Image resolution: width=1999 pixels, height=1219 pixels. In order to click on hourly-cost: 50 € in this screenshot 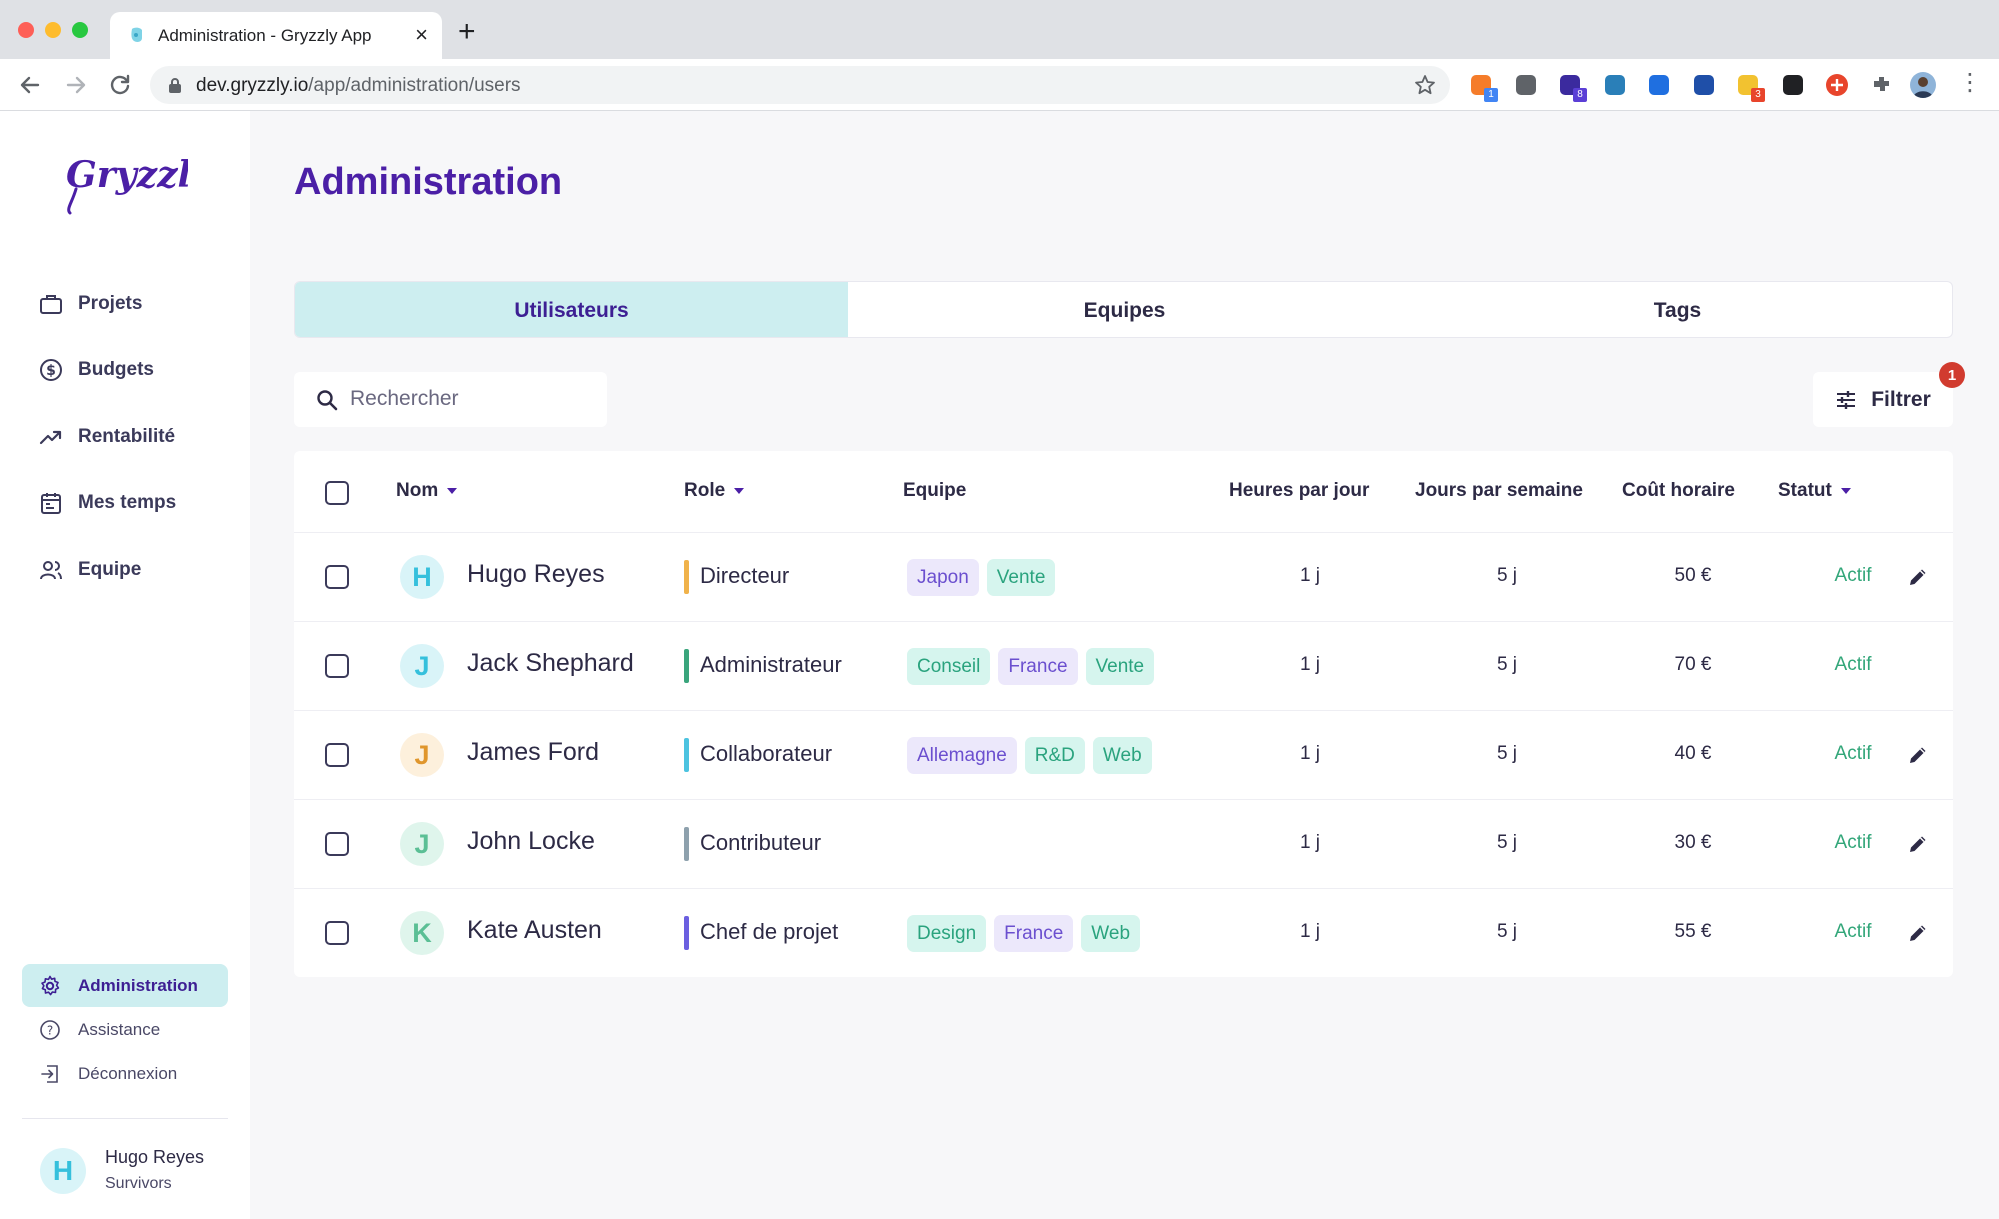, I will do `click(1693, 575)`.